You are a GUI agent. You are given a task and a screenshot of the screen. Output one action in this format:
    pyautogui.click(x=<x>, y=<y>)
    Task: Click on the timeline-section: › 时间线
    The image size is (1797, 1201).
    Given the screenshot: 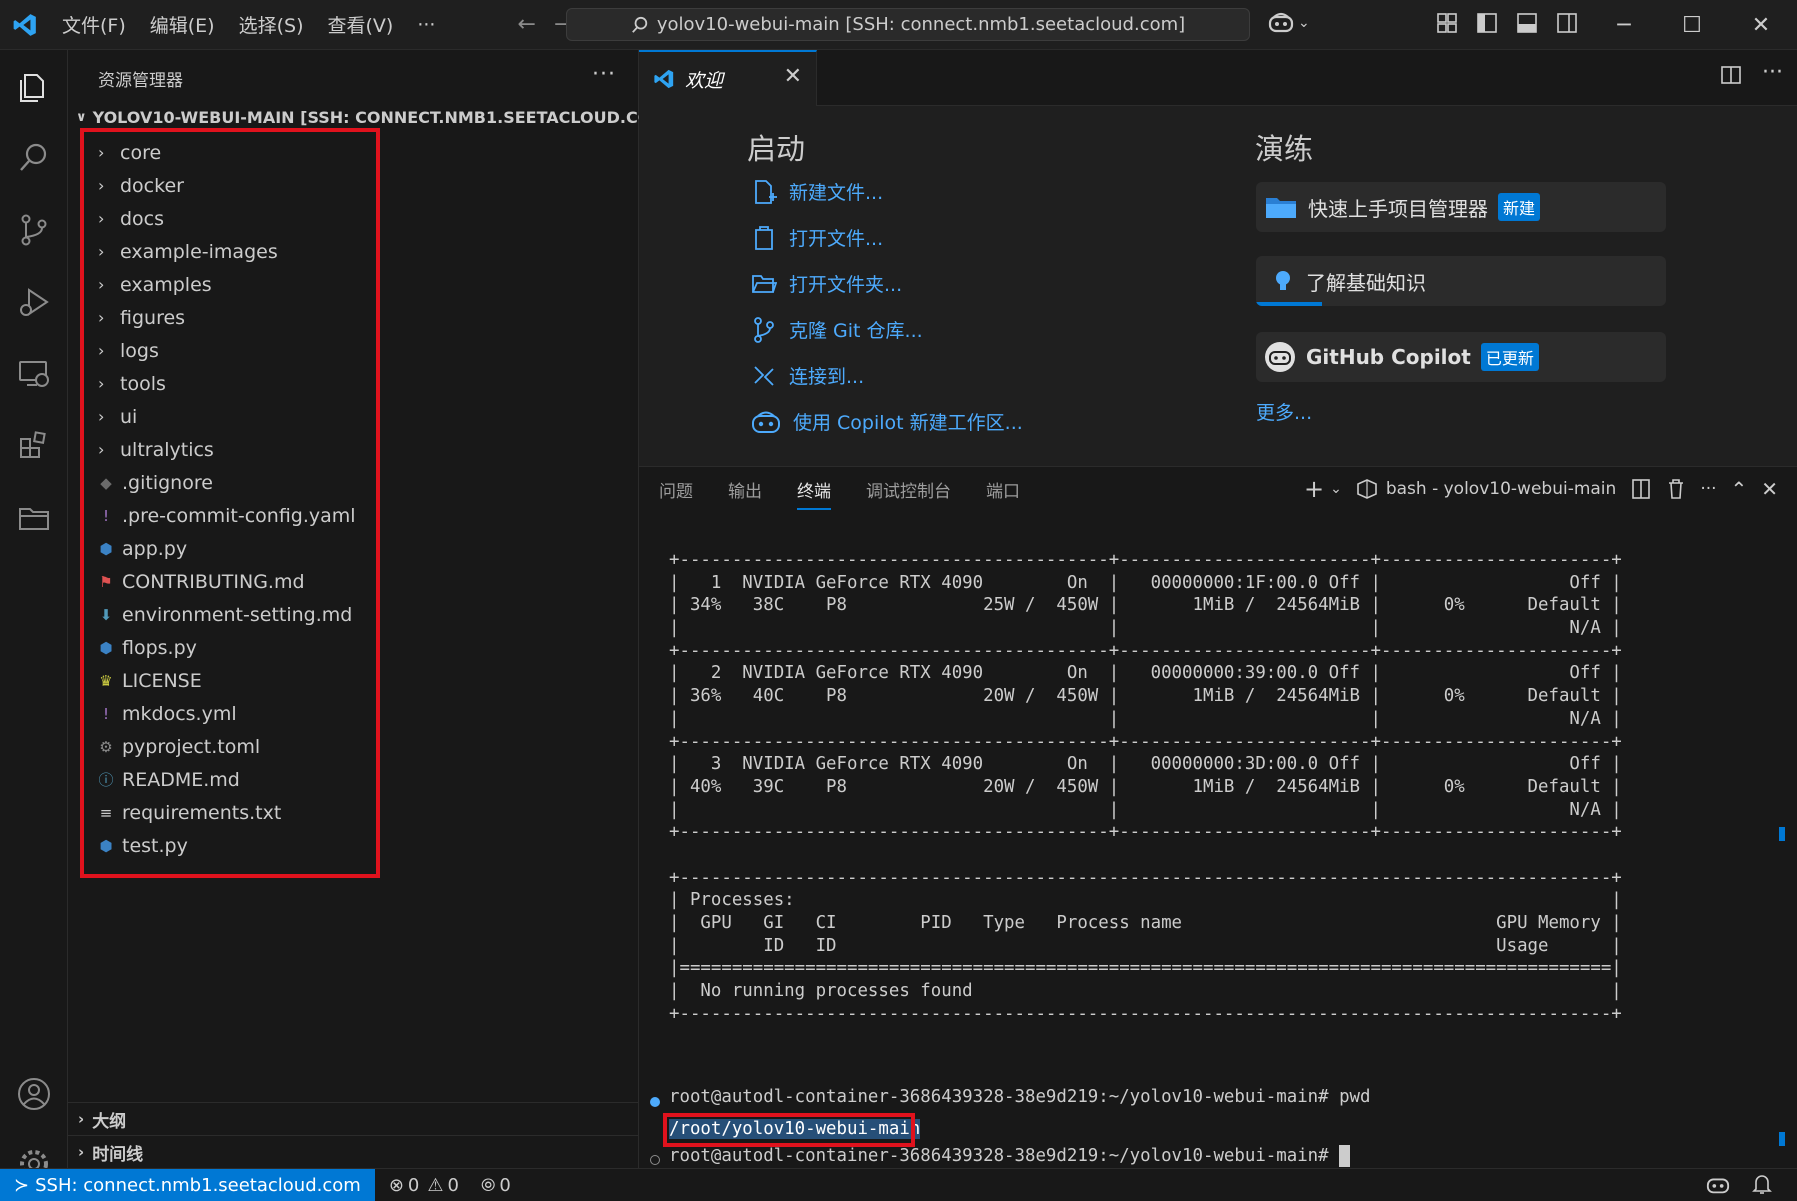 What is the action you would take?
    pyautogui.click(x=353, y=1151)
    